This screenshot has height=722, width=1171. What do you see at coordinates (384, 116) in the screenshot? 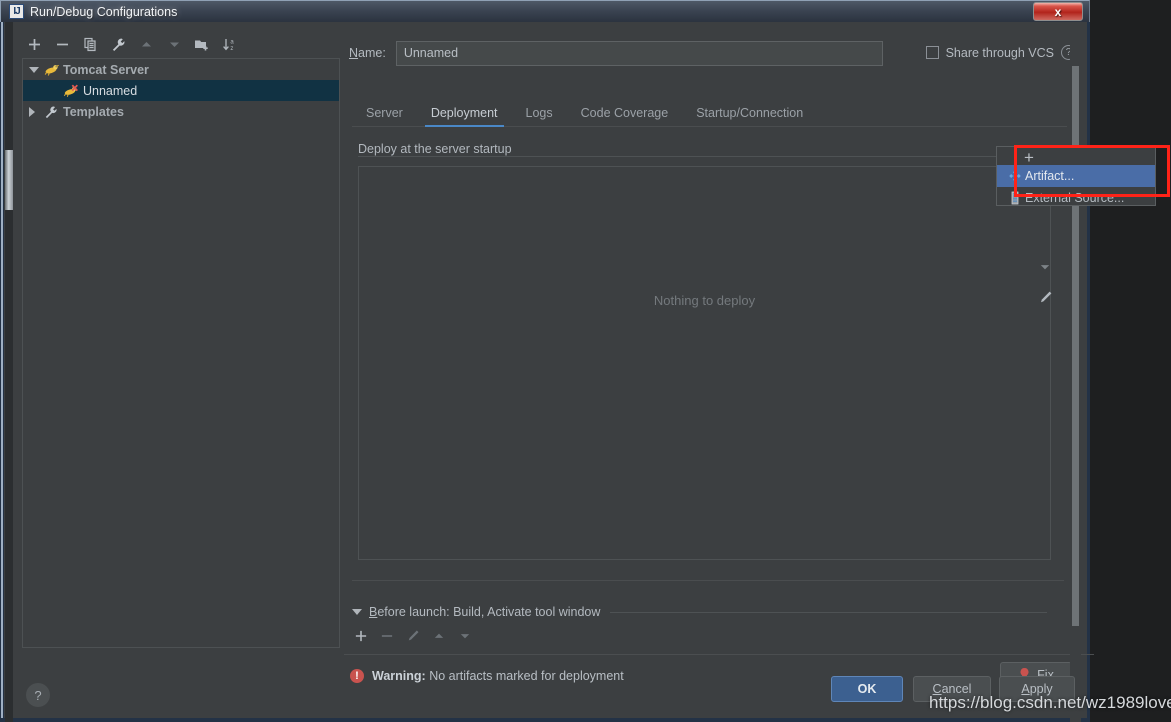
I see `tab-server: Server` at bounding box center [384, 116].